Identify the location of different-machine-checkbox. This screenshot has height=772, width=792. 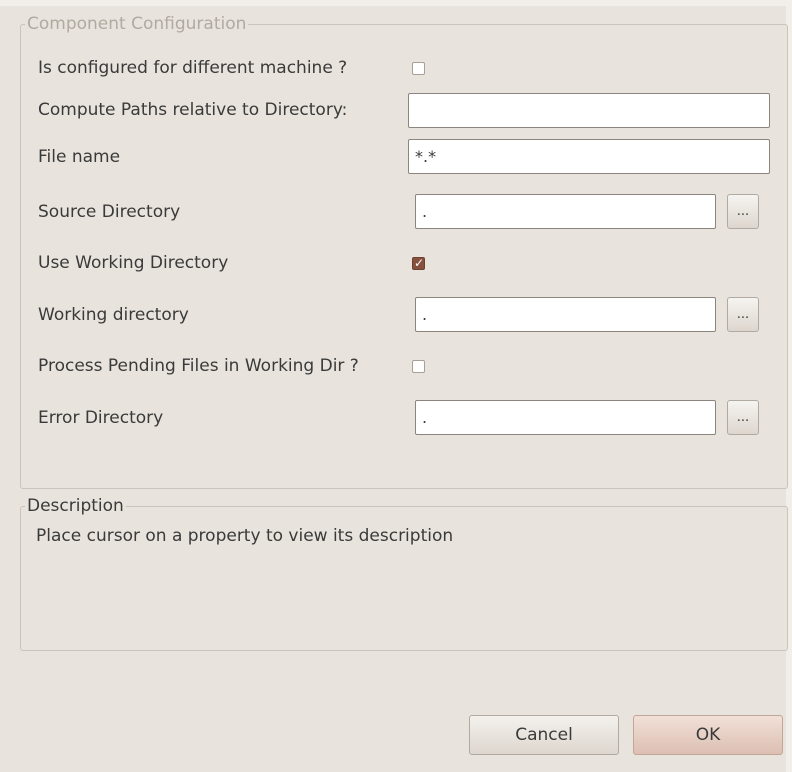
(418, 68).